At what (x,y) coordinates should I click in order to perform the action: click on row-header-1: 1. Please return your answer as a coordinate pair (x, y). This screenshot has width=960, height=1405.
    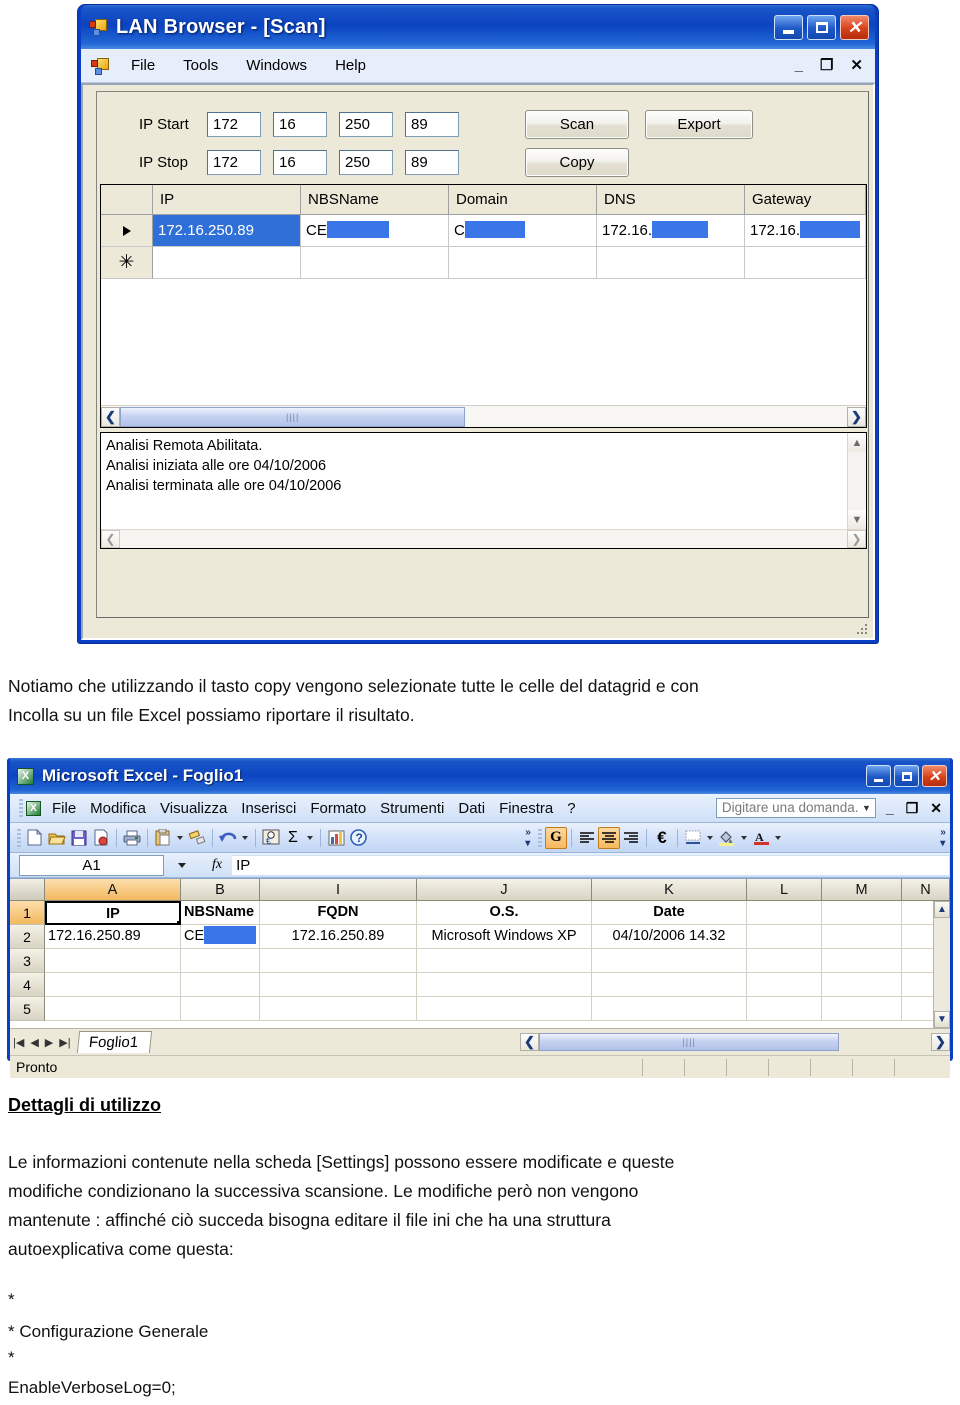
    Looking at the image, I should click on (27, 913).